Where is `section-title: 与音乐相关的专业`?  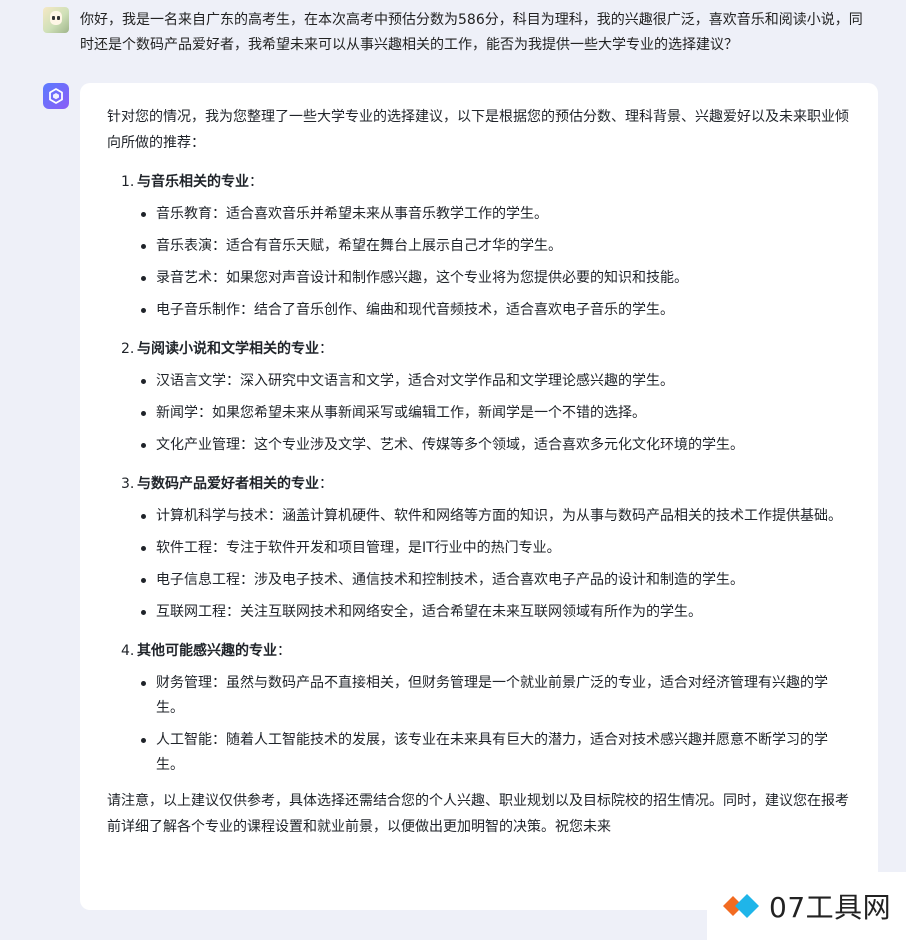
section-title: 与音乐相关的专业 is located at coordinates (193, 182).